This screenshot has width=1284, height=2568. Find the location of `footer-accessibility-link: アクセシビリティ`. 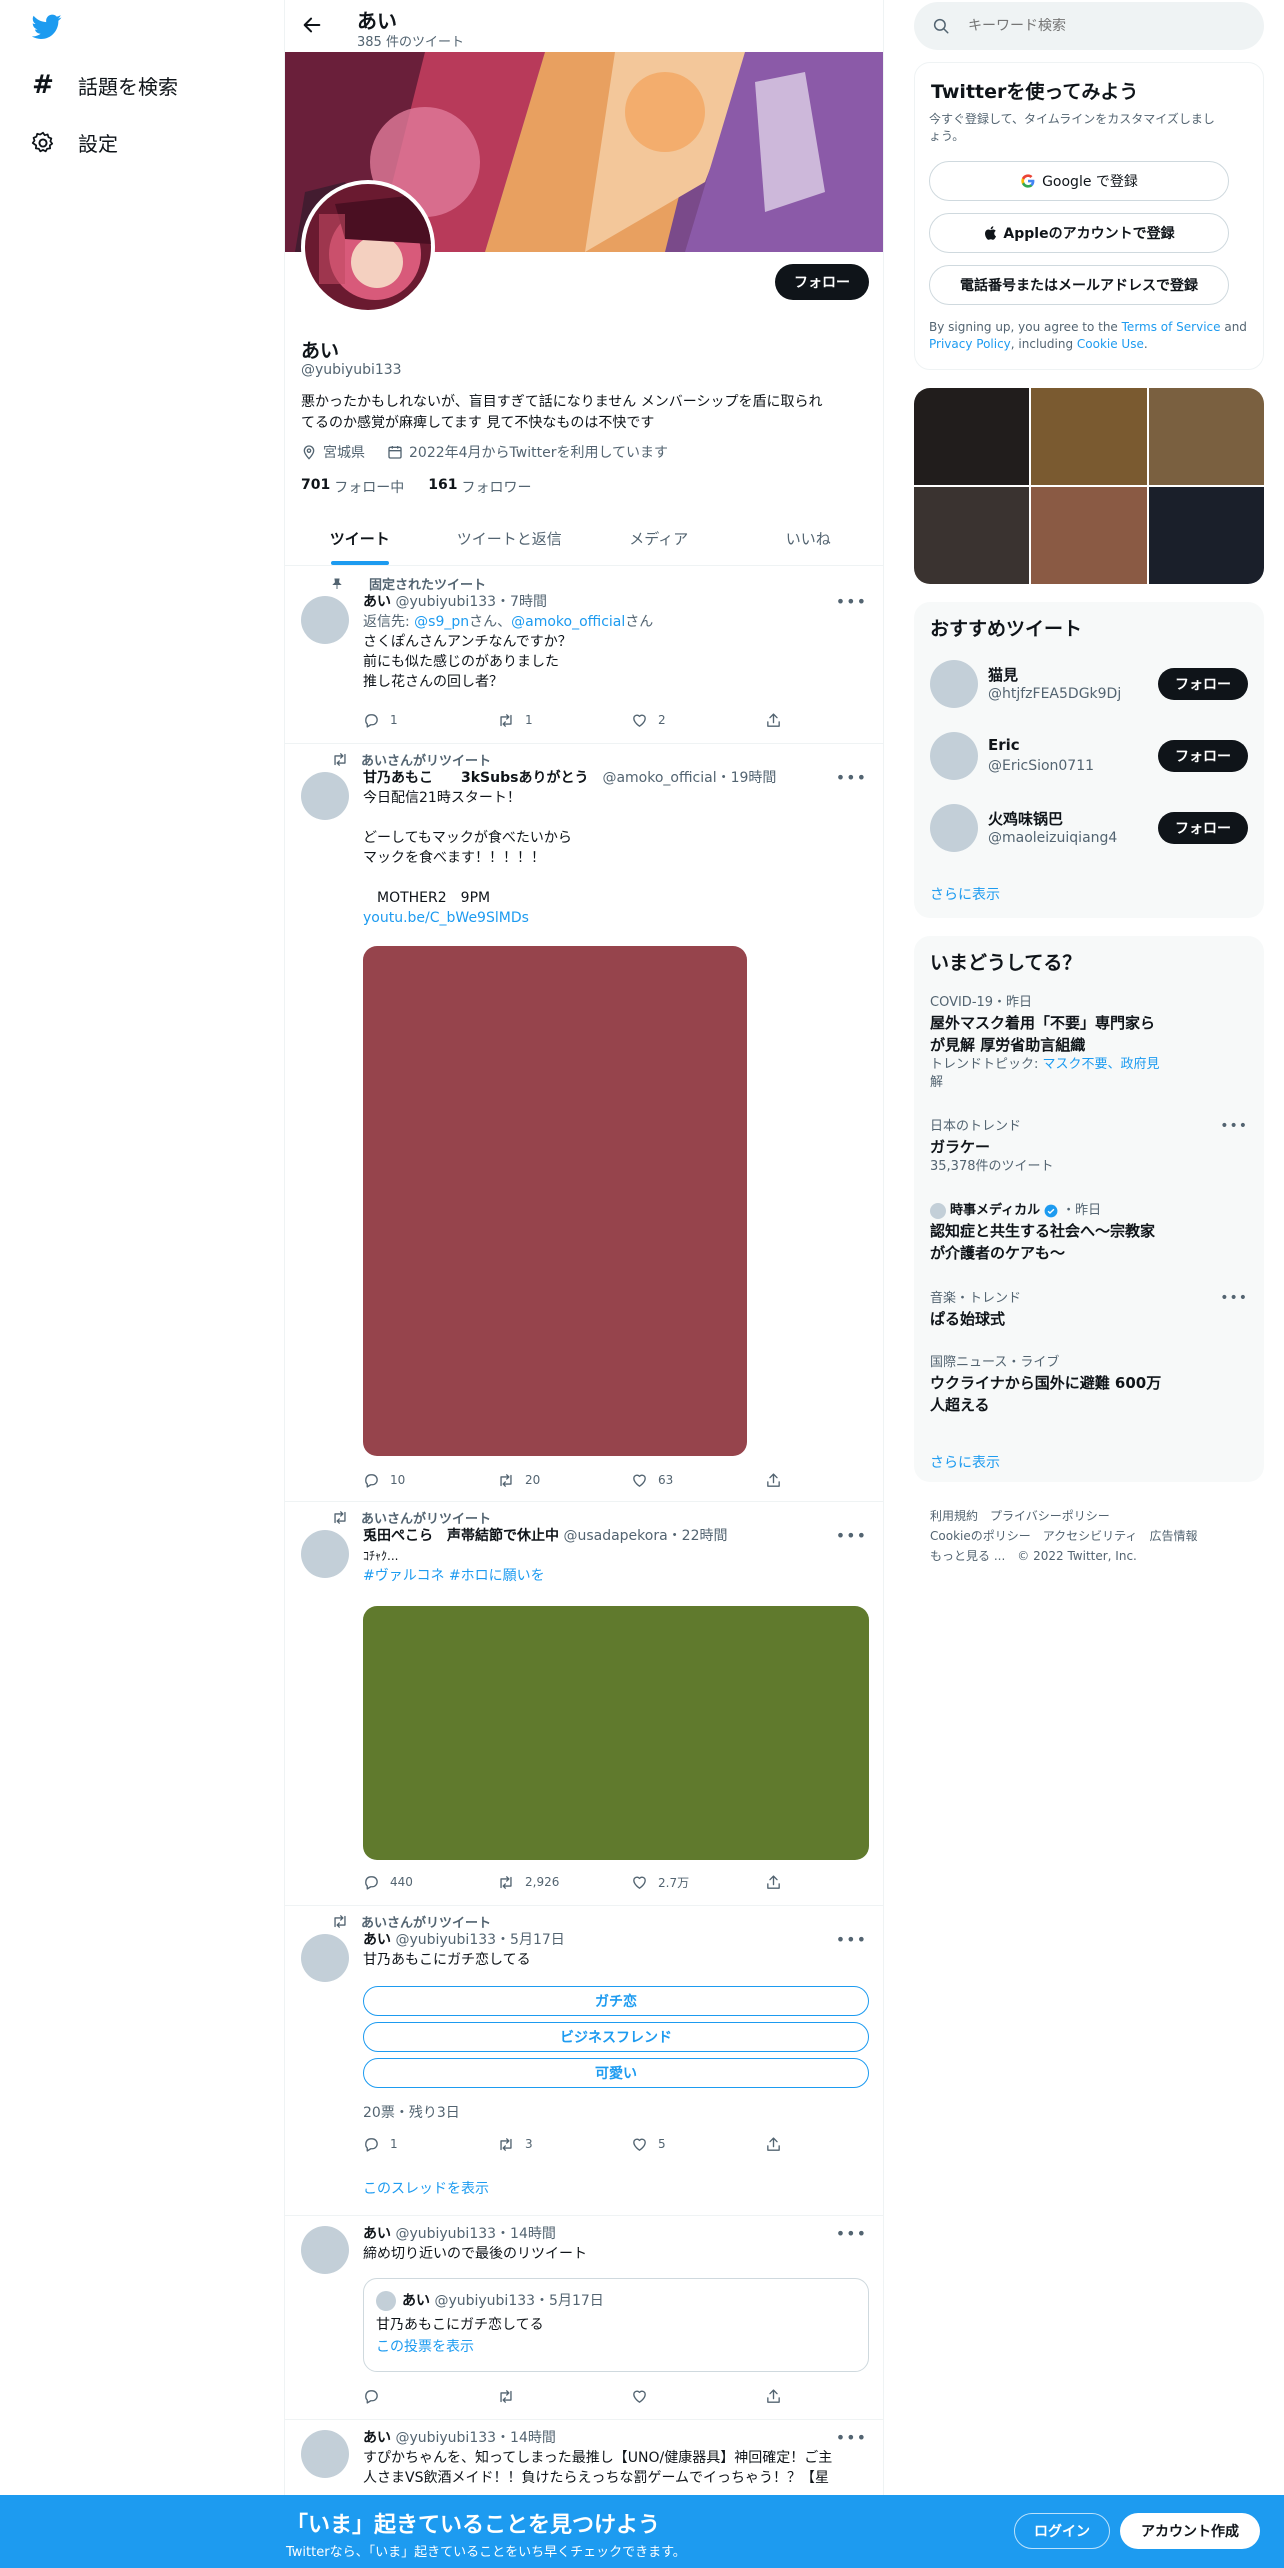

footer-accessibility-link: アクセシビリティ is located at coordinates (1090, 1536).